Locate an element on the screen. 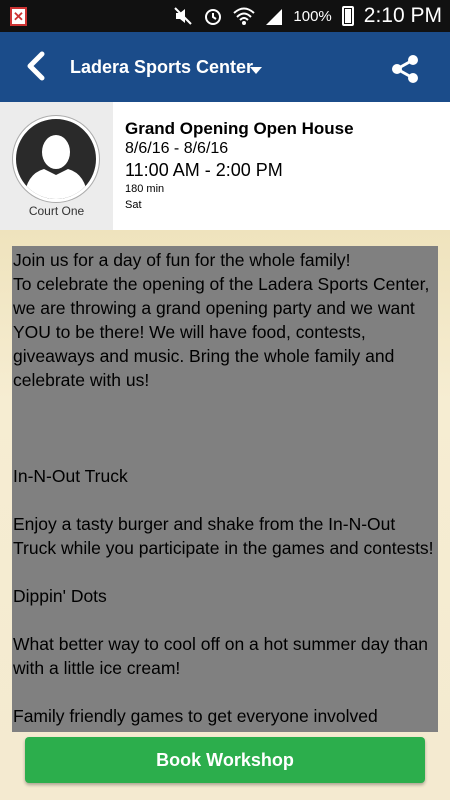 This screenshot has height=800, width=450. person-silhouette-icon is located at coordinates (56, 167).